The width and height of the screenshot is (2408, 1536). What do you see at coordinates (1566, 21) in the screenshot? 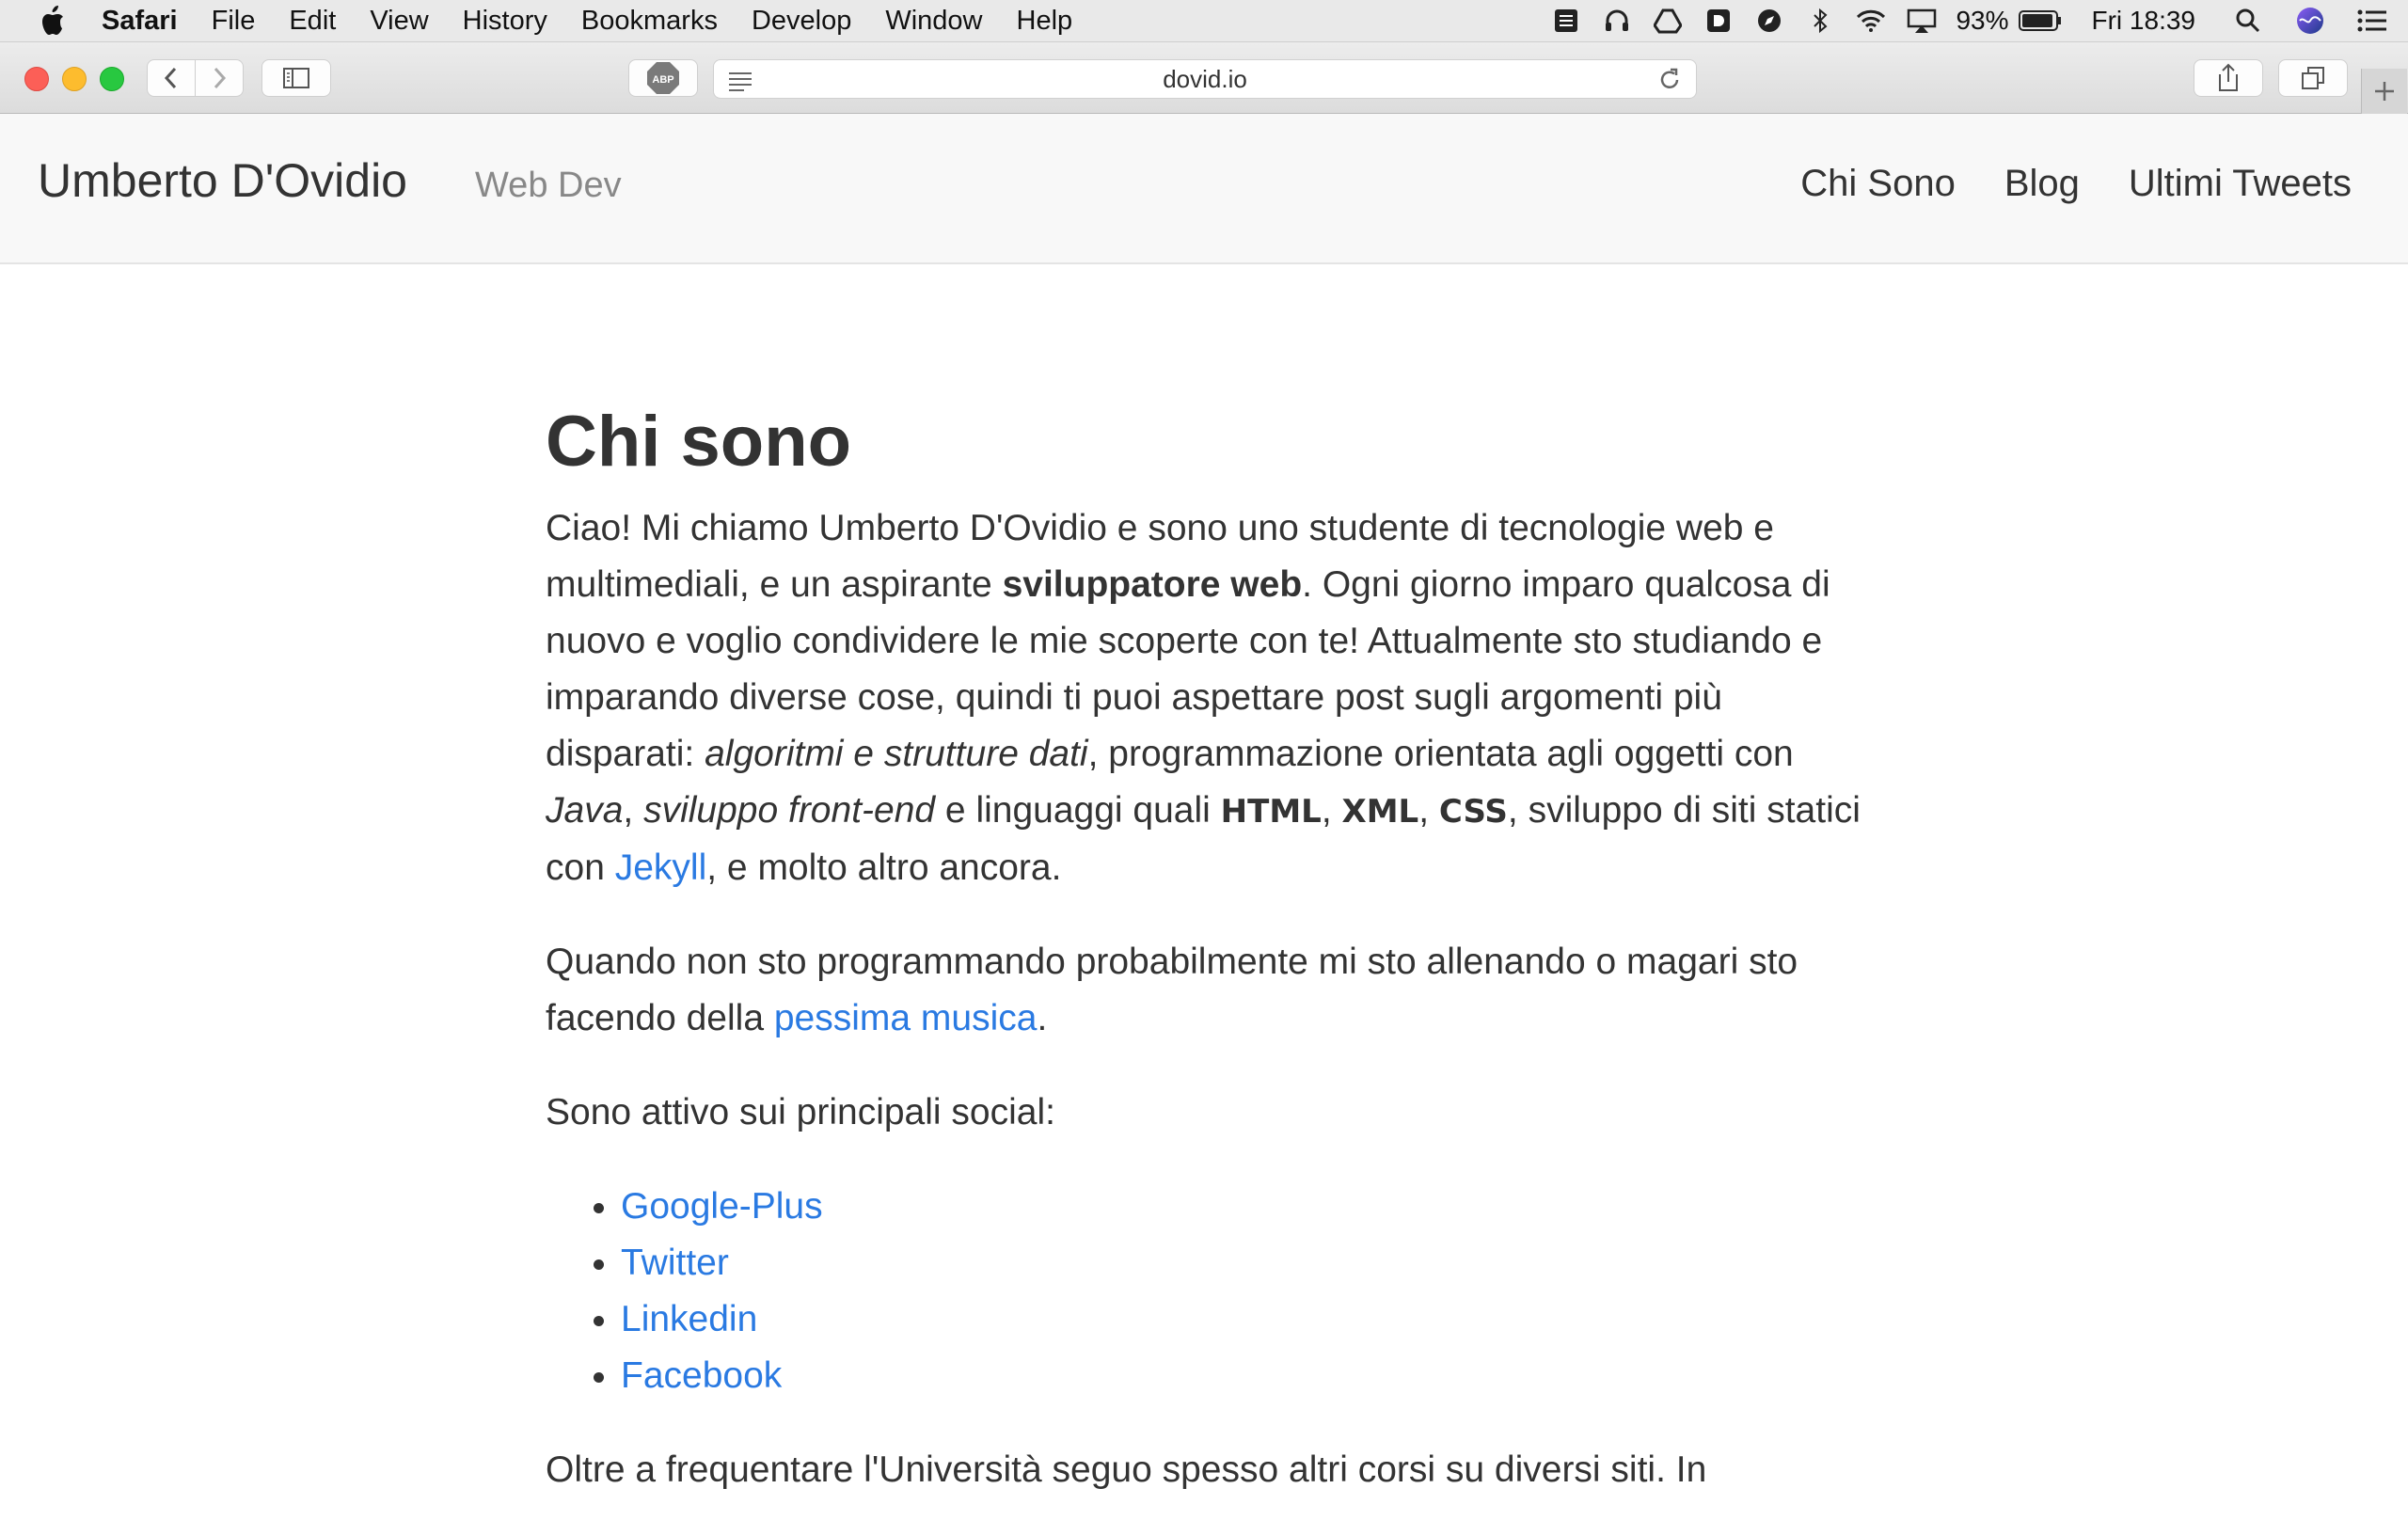
I see `tray-icon` at bounding box center [1566, 21].